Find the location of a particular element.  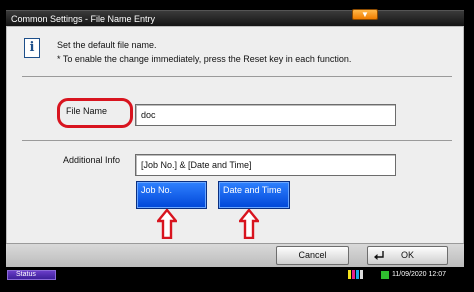

window-title: Common Settings - File Name Entry is located at coordinates (235, 18).